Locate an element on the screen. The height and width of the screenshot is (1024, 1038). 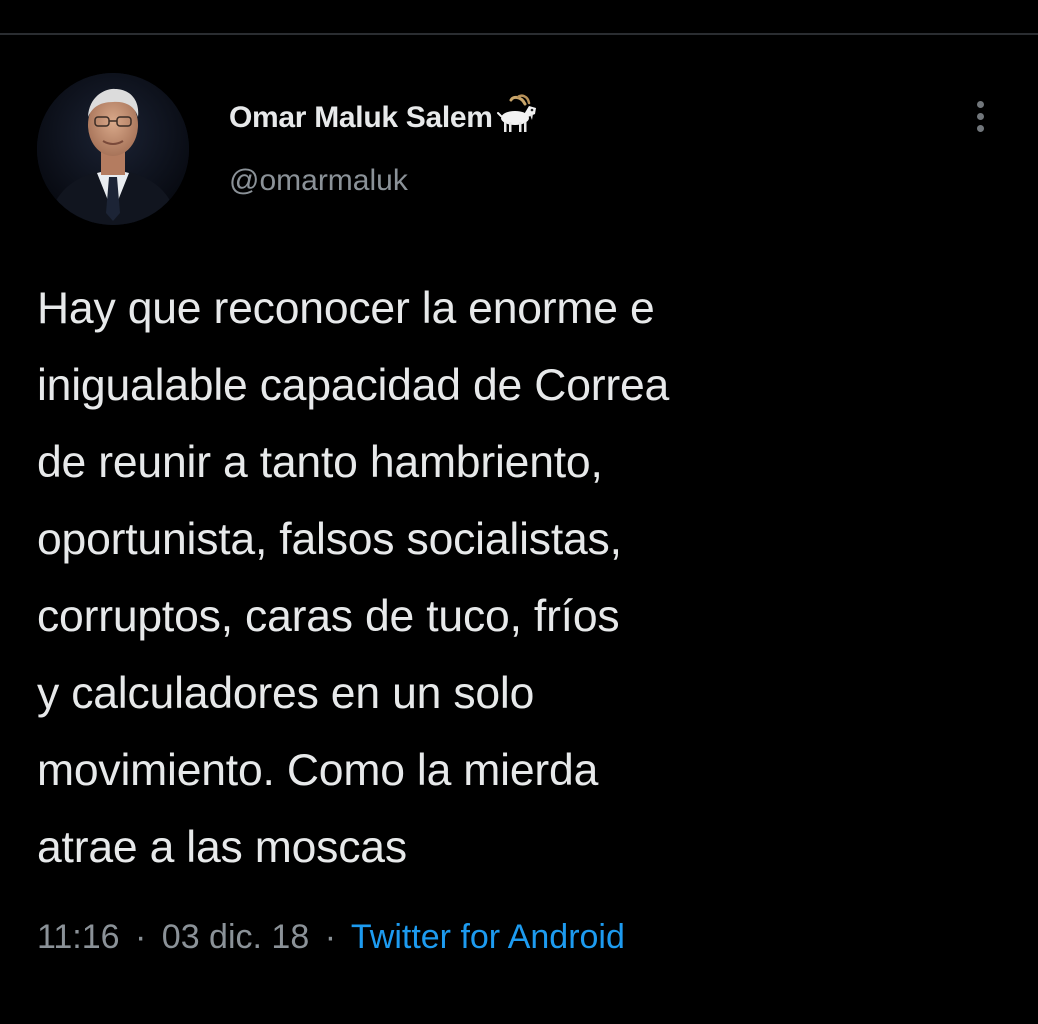
goat-icon is located at coordinates (518, 114).